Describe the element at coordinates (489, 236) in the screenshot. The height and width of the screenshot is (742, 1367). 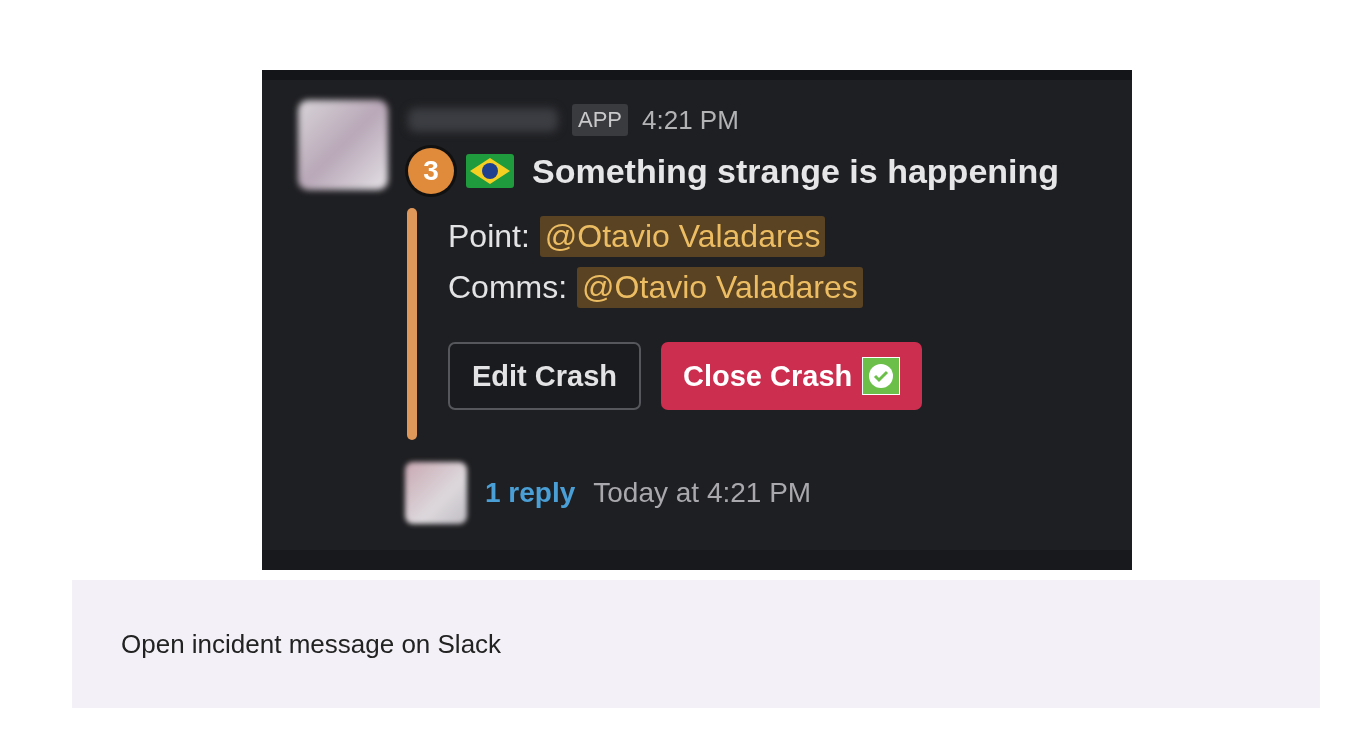
I see `field-label: Point:` at that location.